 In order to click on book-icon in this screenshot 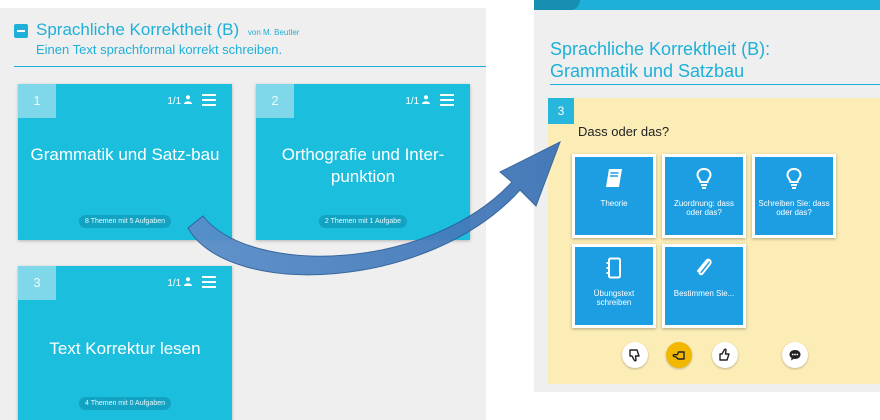, I will do `click(614, 178)`.